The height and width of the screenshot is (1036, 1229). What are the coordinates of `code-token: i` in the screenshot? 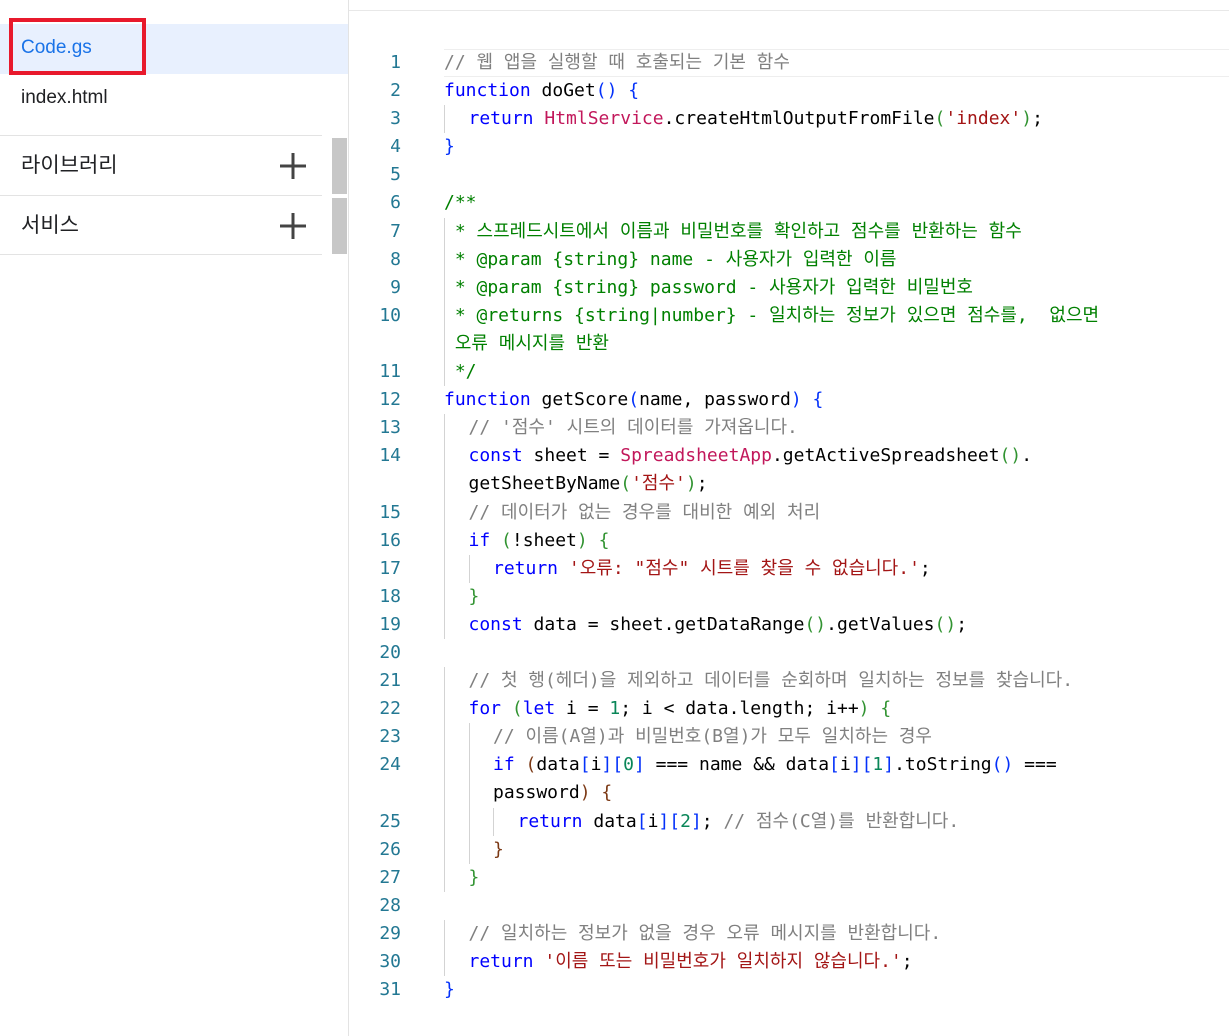 It's located at (845, 765).